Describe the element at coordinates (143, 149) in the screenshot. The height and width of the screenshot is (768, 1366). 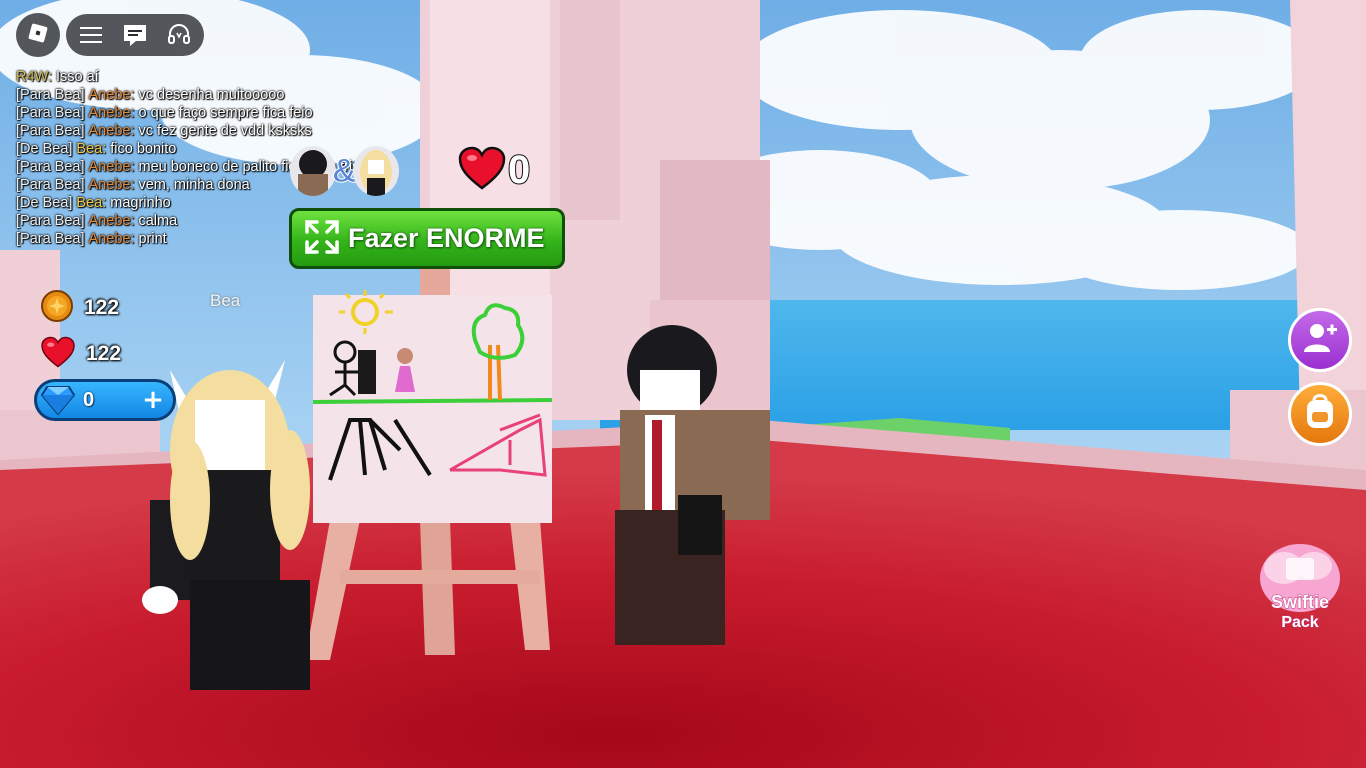
I see `chat-text: fico bonito` at that location.